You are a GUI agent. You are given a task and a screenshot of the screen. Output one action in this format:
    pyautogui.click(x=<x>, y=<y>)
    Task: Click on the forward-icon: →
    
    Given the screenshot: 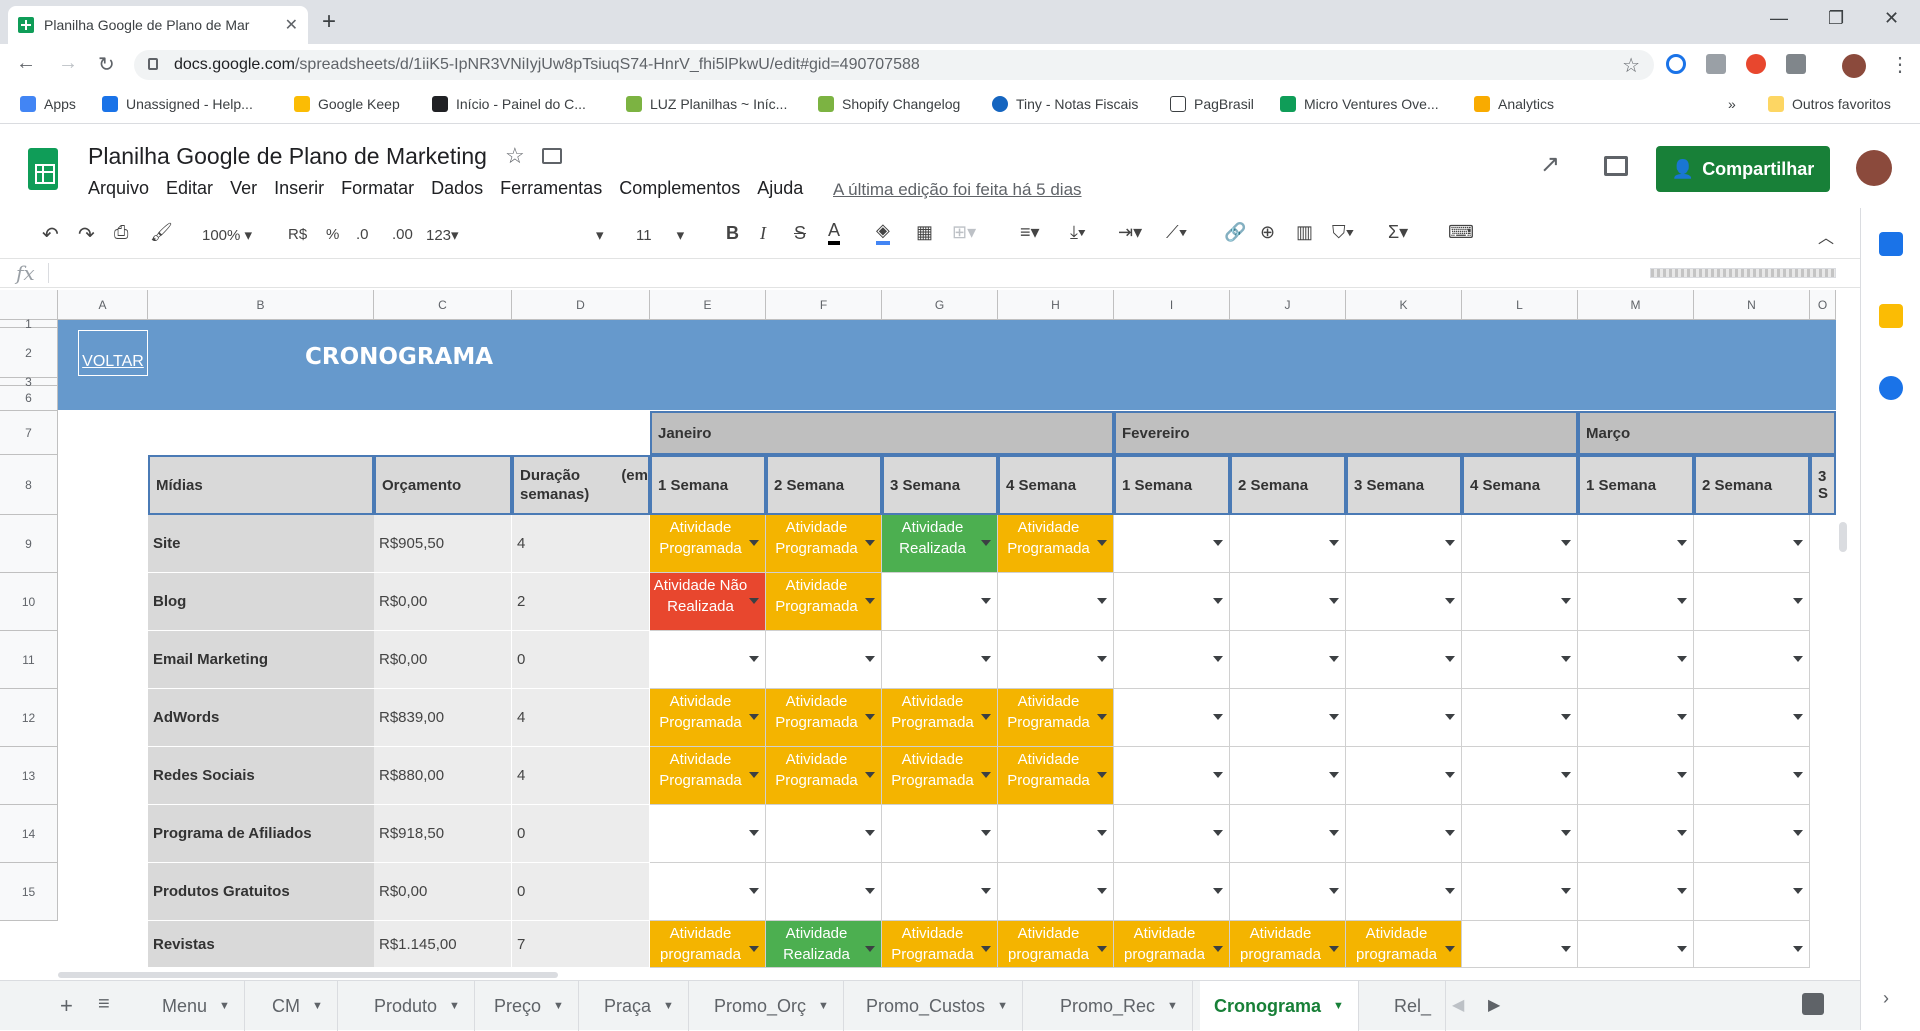 What is the action you would take?
    pyautogui.click(x=68, y=63)
    